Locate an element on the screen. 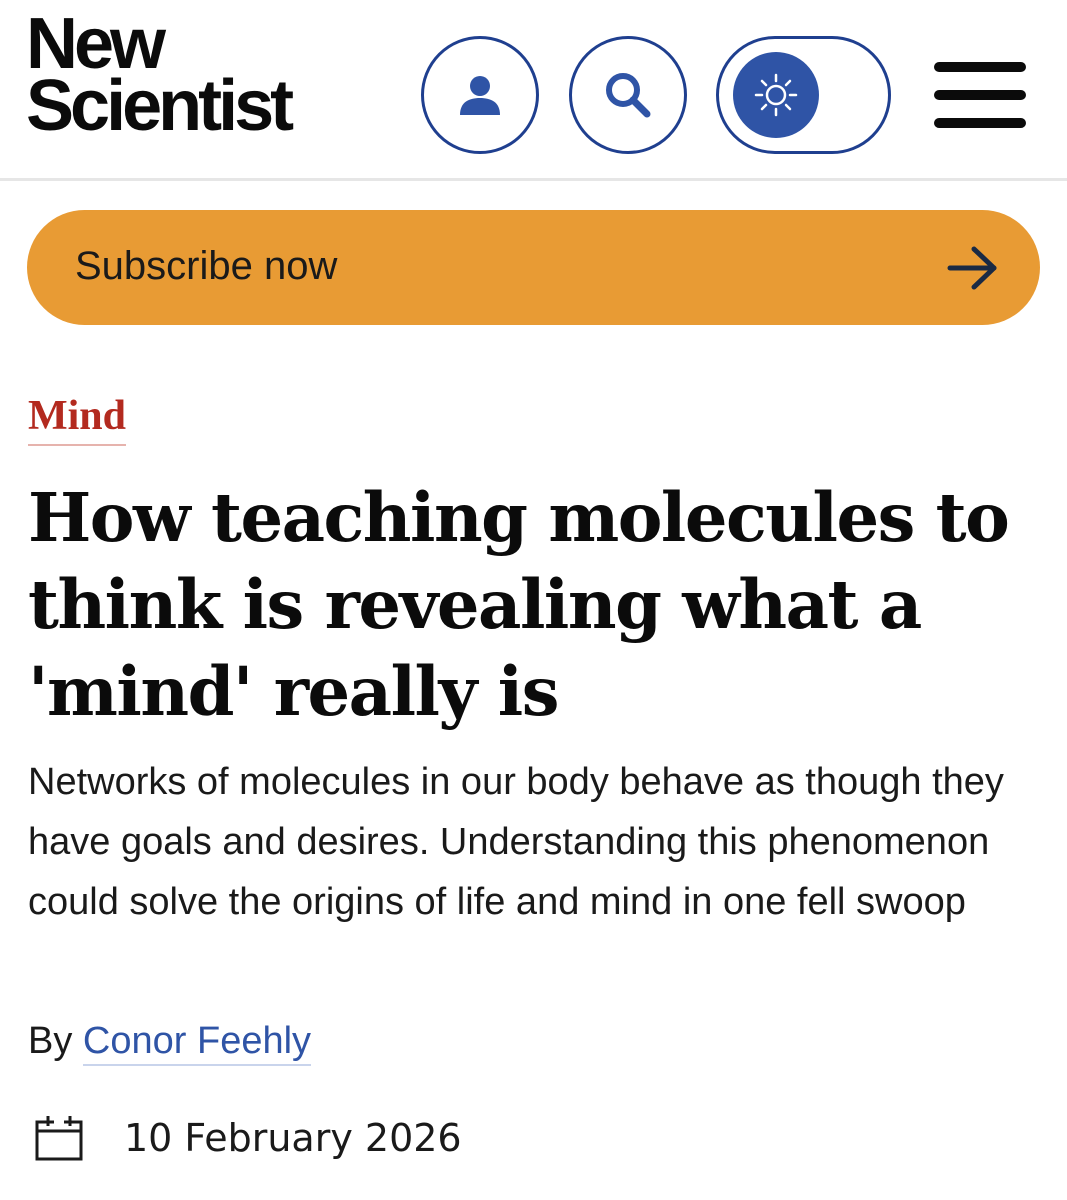  subscribe-label: Subscribe now is located at coordinates (206, 266).